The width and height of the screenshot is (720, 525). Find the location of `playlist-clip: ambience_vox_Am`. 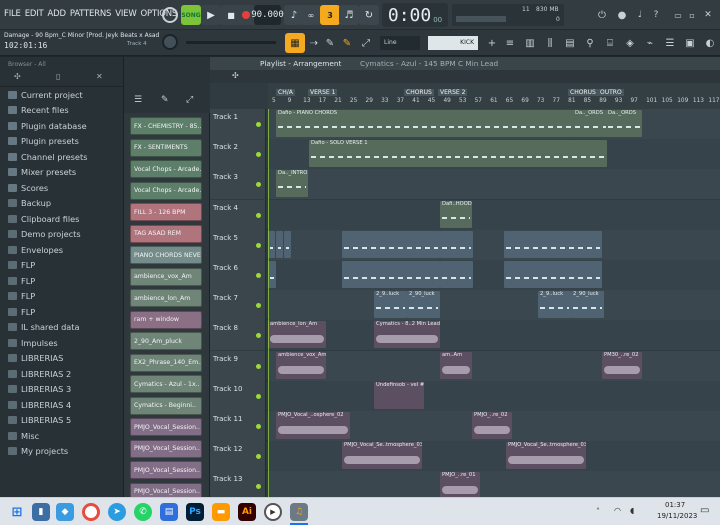

playlist-clip: ambience_vox_Am is located at coordinates (301, 365).